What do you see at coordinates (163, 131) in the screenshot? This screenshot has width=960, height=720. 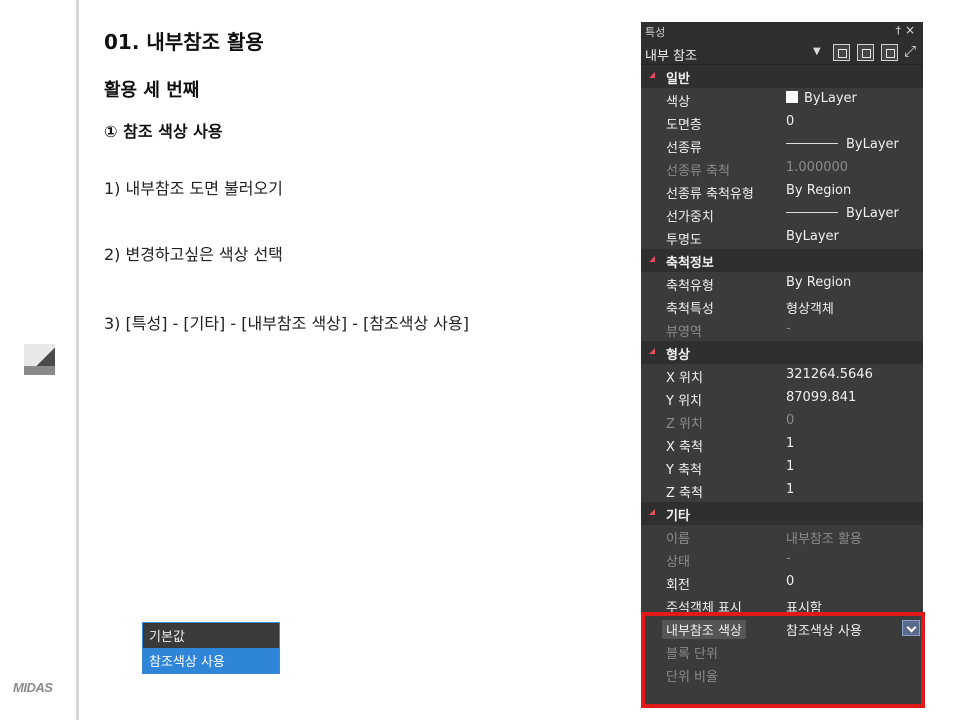 I see `step-heading: ① 참조 색상 사용` at bounding box center [163, 131].